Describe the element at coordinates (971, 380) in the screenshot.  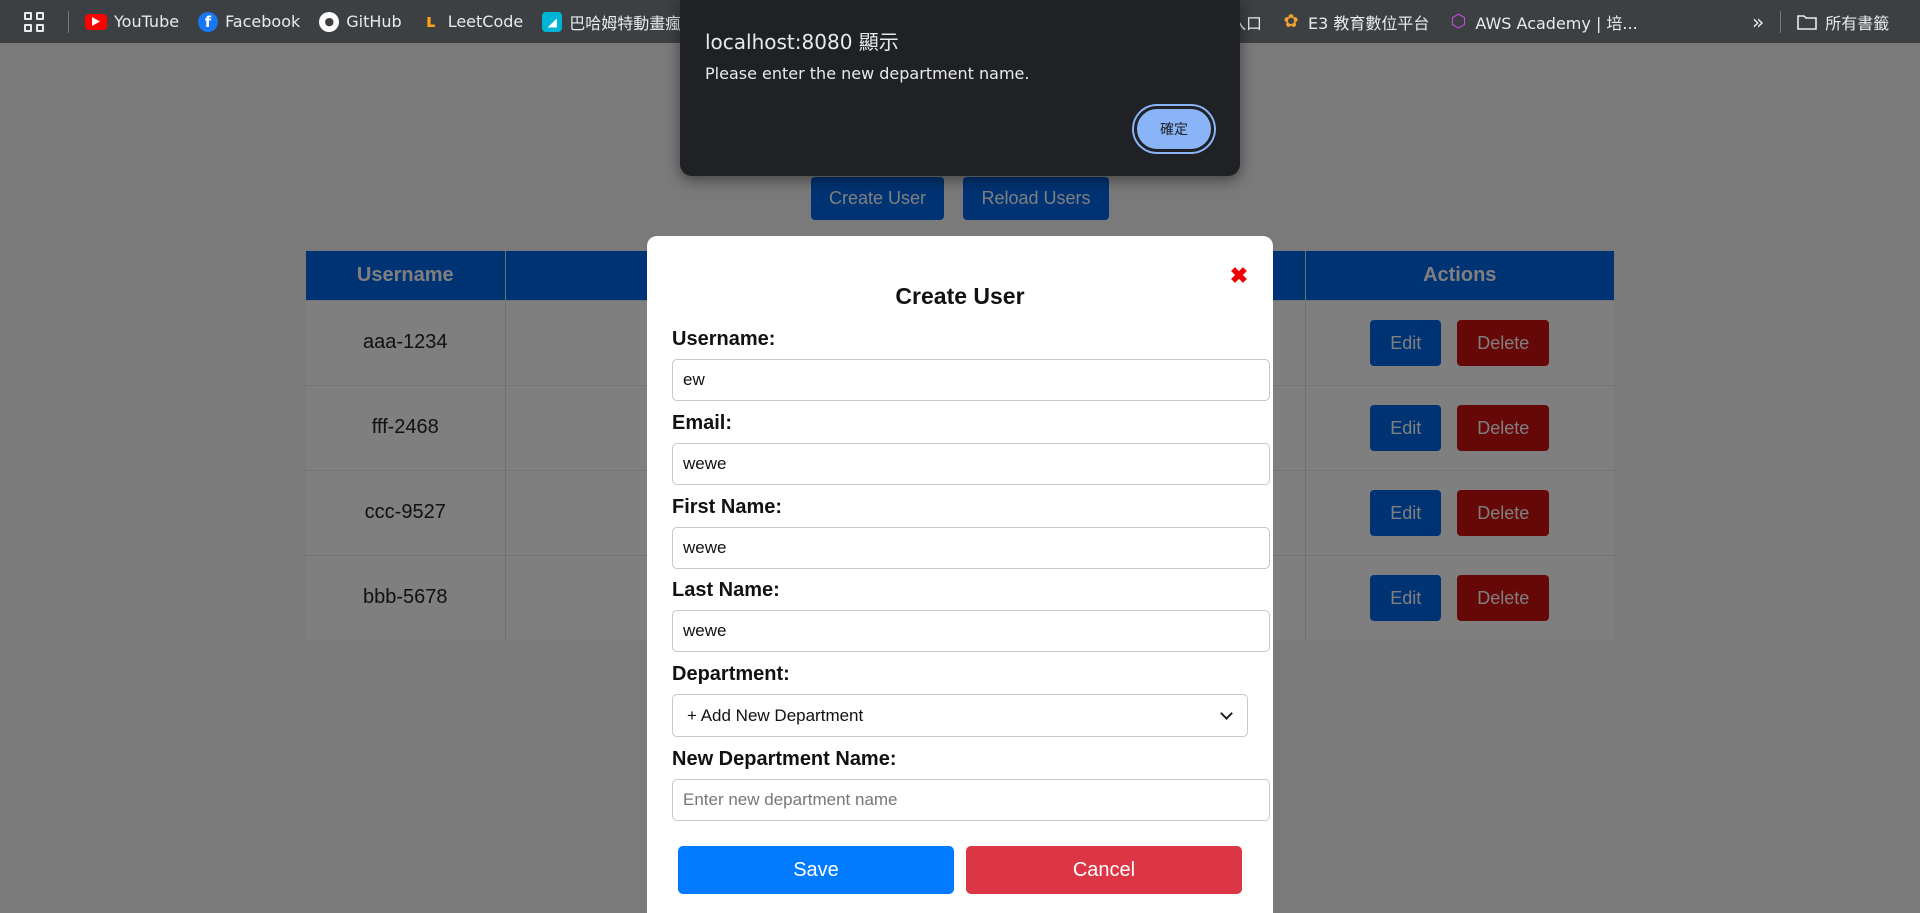
I see `username-input` at that location.